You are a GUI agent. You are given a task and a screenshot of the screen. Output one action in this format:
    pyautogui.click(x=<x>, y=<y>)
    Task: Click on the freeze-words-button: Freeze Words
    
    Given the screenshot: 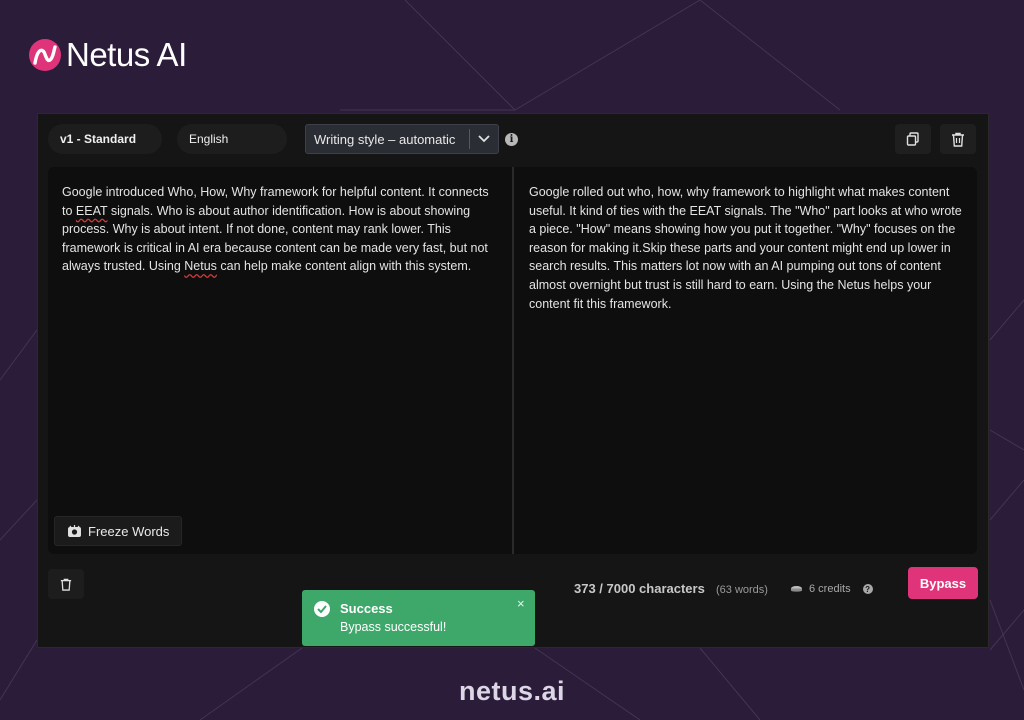 What is the action you would take?
    pyautogui.click(x=118, y=531)
    